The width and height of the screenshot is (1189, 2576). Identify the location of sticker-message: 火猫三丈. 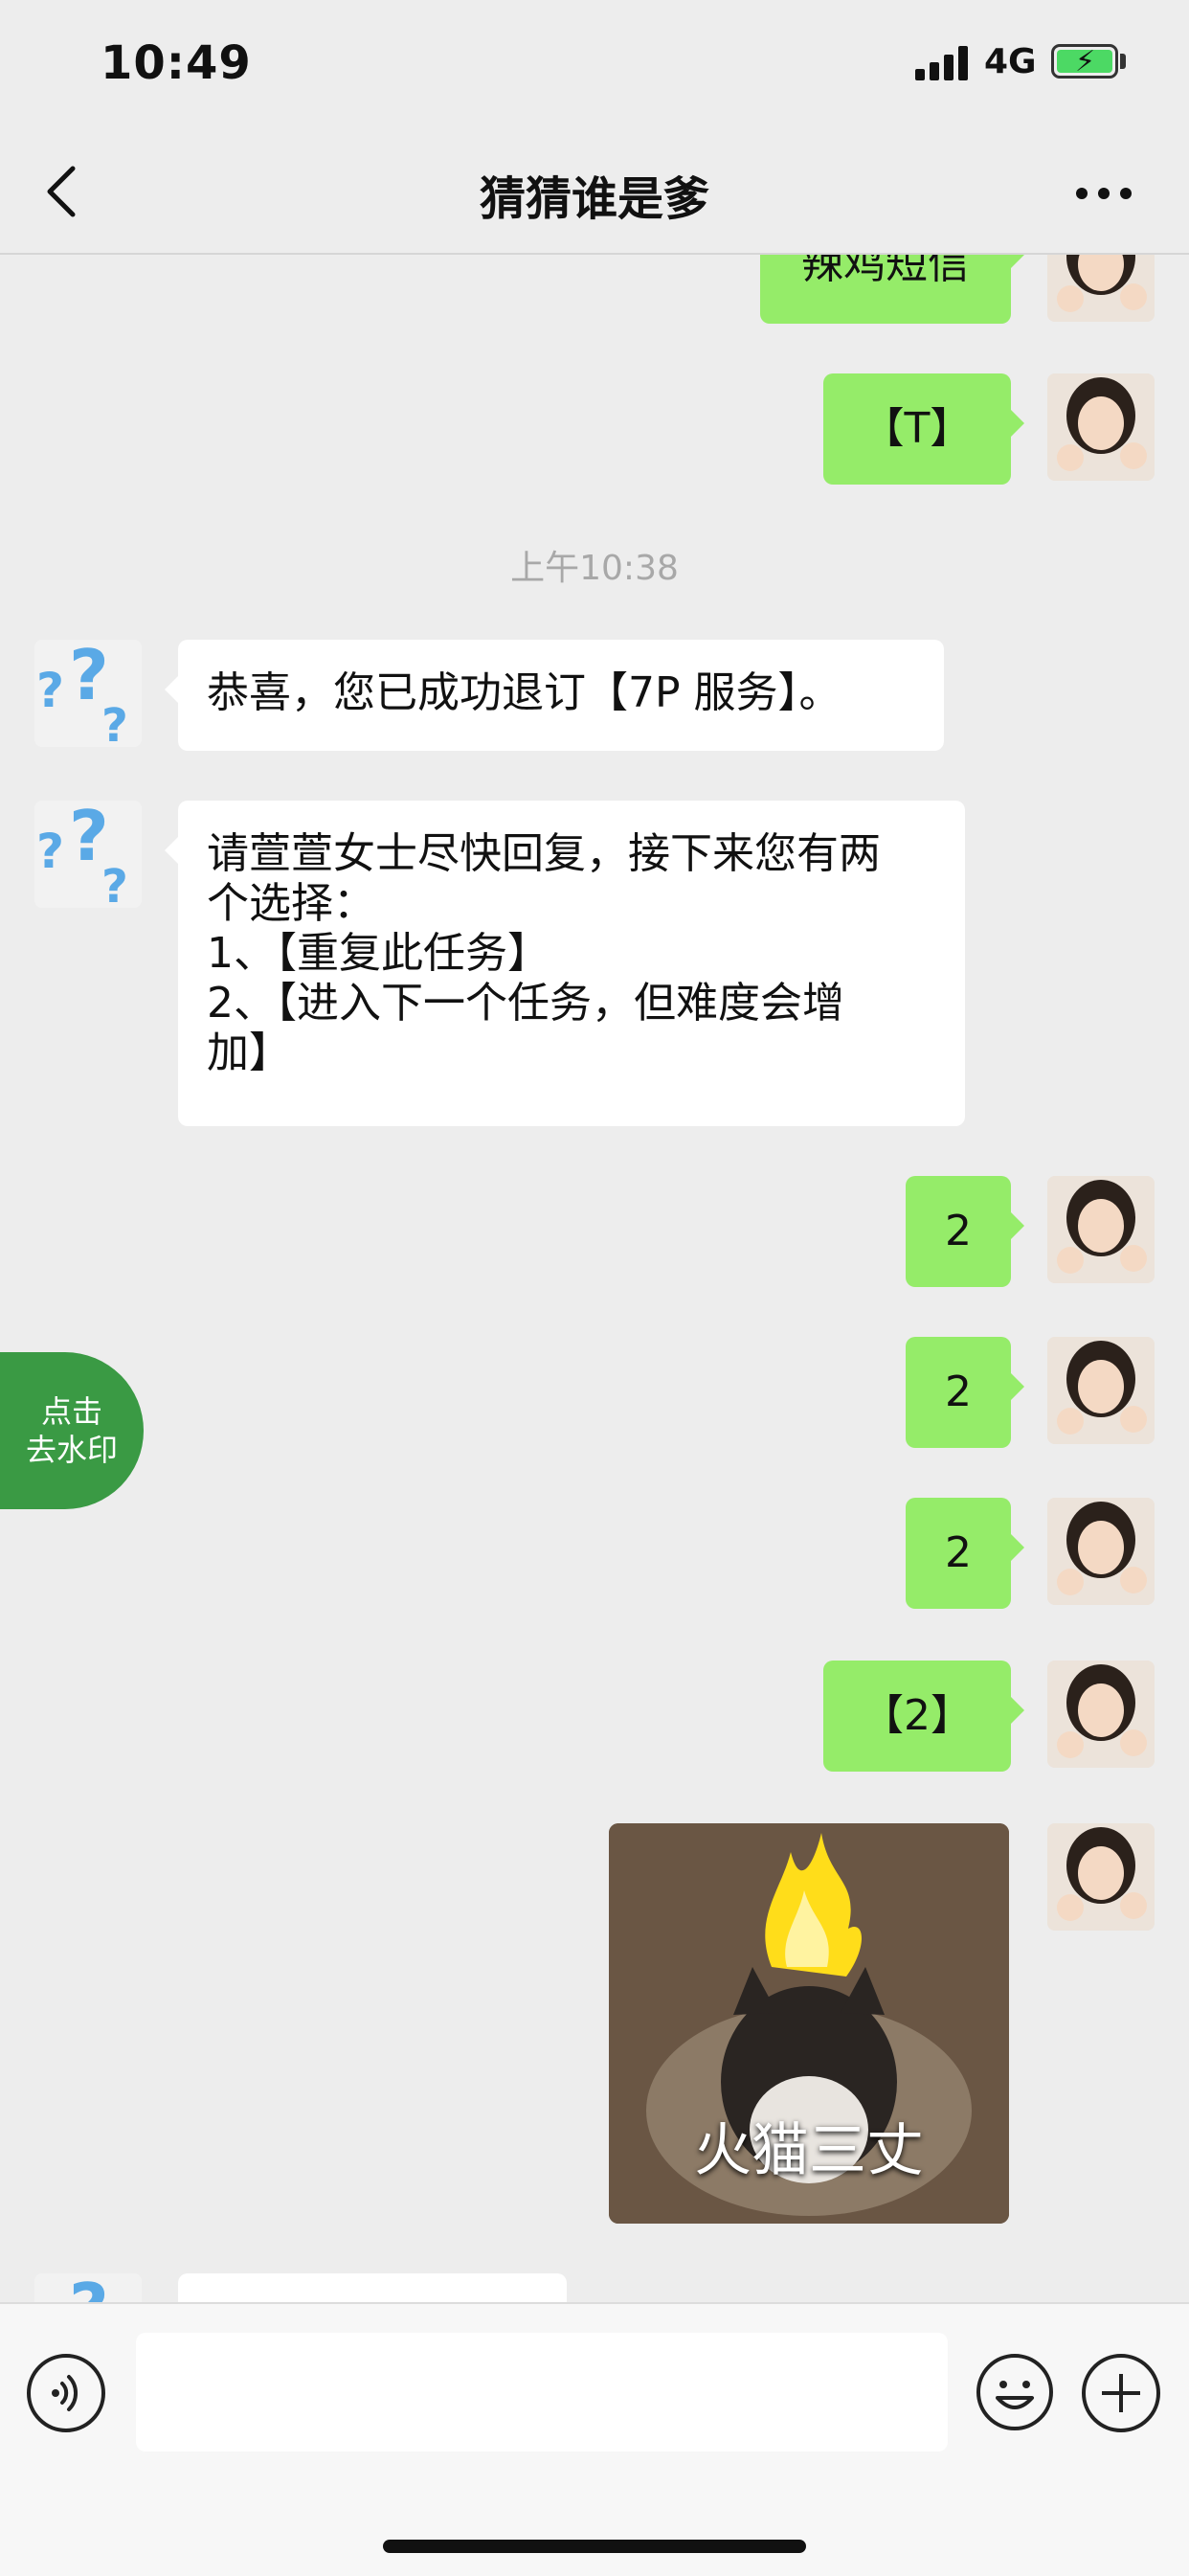
(809, 2023).